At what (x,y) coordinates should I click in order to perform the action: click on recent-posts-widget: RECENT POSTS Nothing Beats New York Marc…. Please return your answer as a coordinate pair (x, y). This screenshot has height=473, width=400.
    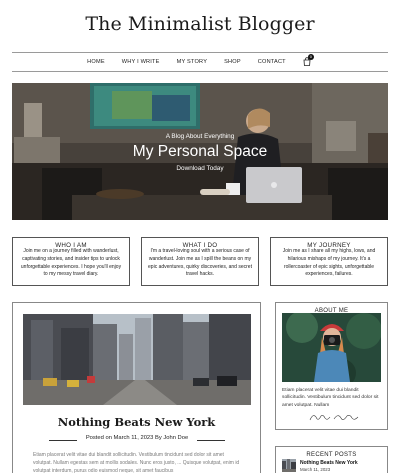
    Looking at the image, I should click on (331, 459).